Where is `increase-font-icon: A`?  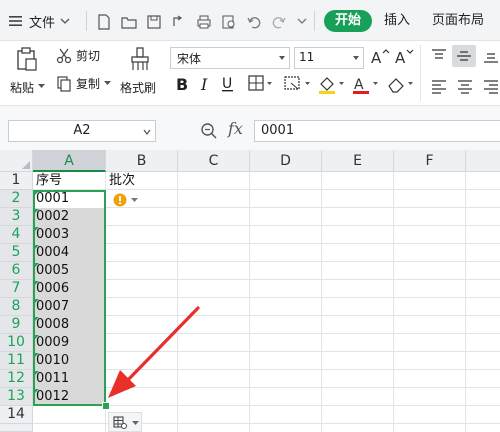 increase-font-icon: A is located at coordinates (380, 57).